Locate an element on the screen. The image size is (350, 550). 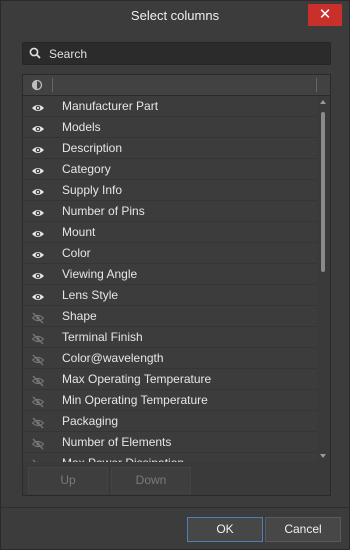
vertical-scrollbar is located at coordinates (323, 279).